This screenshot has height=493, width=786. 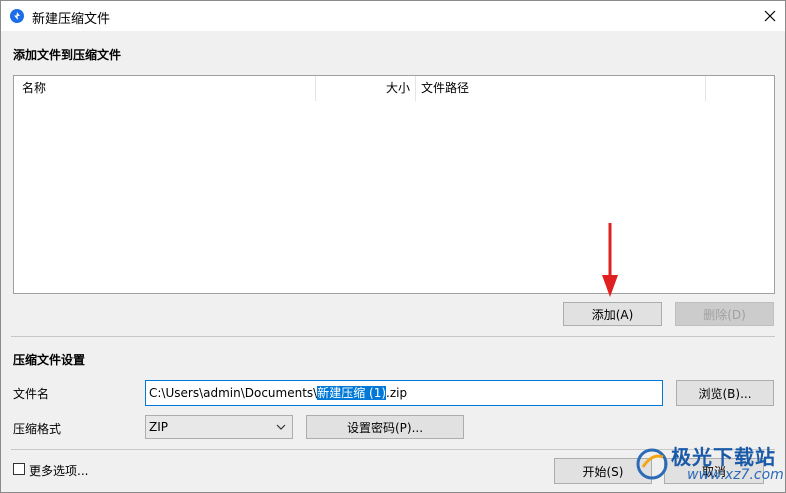 What do you see at coordinates (158, 427) in the screenshot?
I see `format-select-value: ZIP` at bounding box center [158, 427].